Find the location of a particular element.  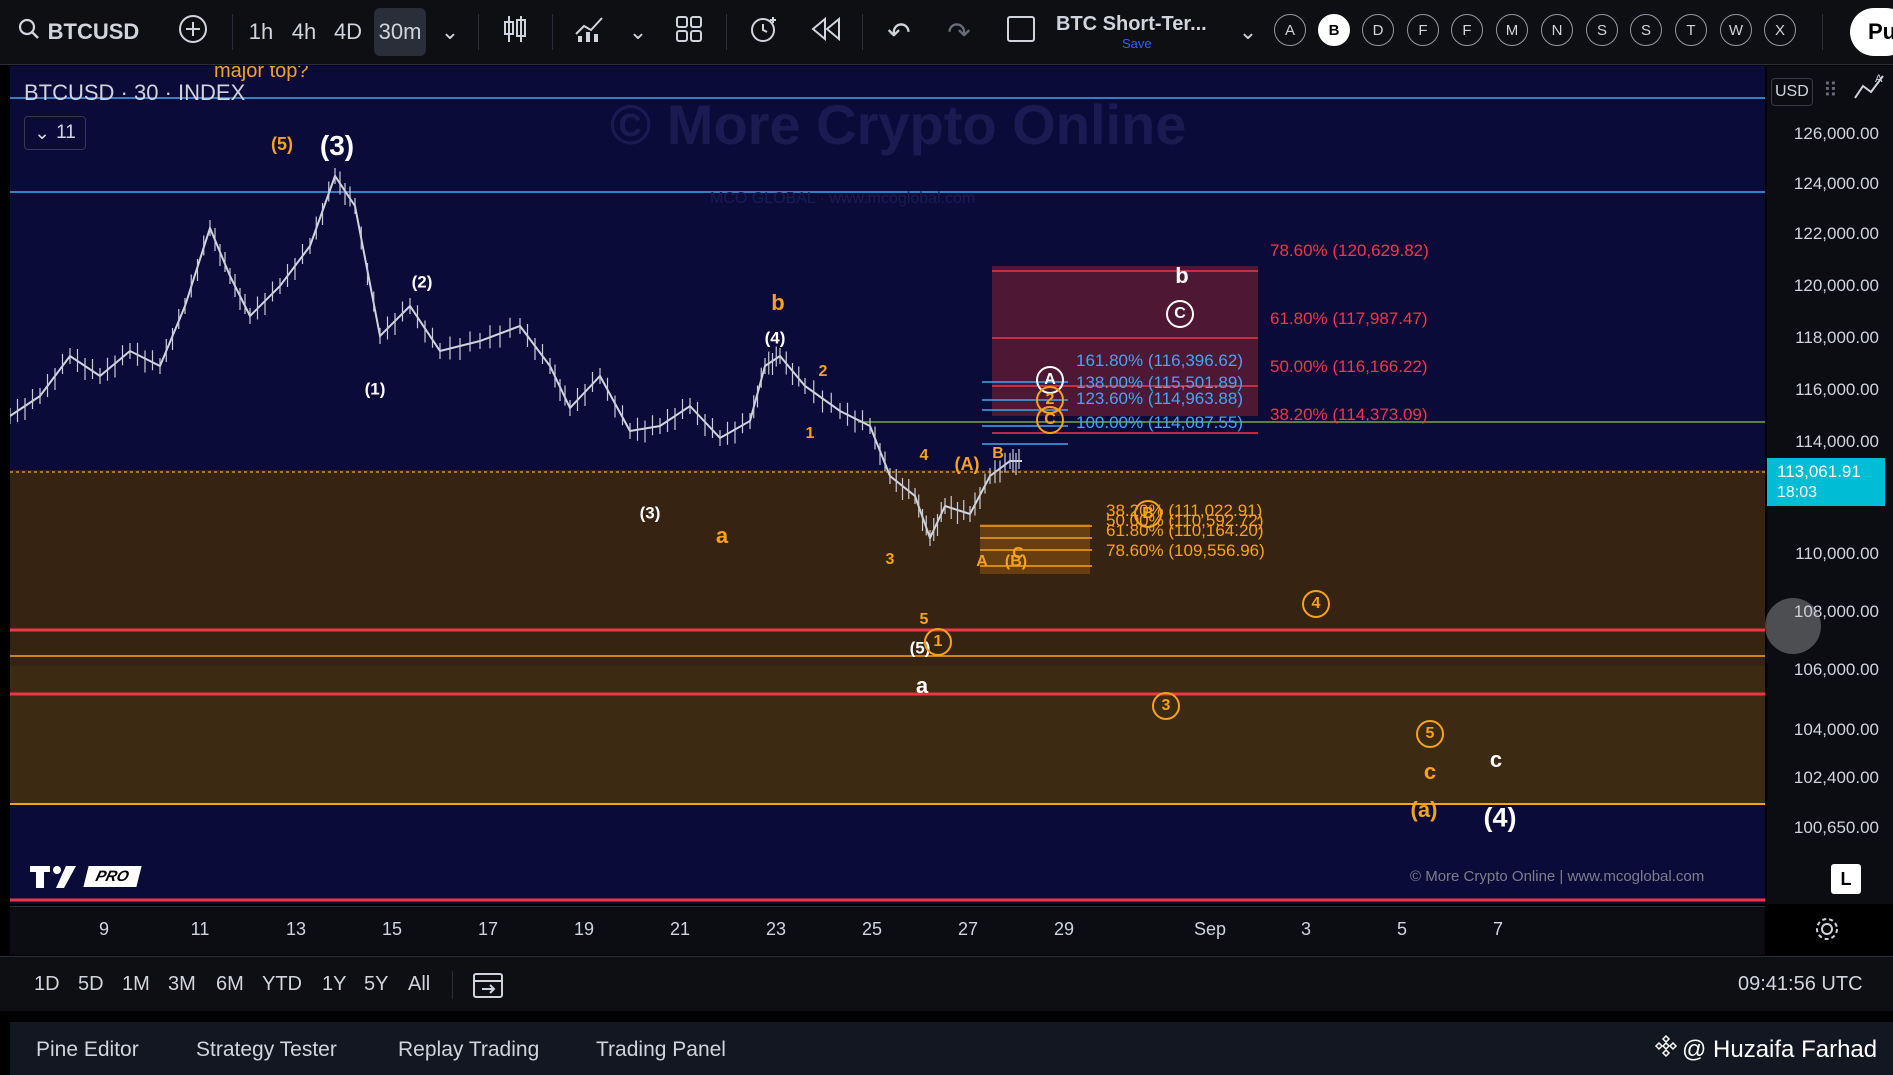

letter-button-0: A is located at coordinates (1290, 30).